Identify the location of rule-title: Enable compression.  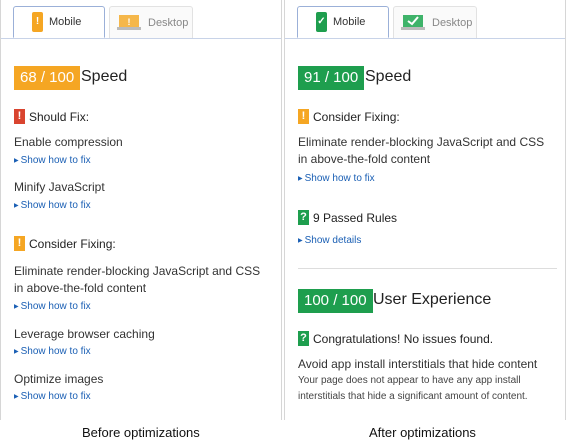
(68, 142).